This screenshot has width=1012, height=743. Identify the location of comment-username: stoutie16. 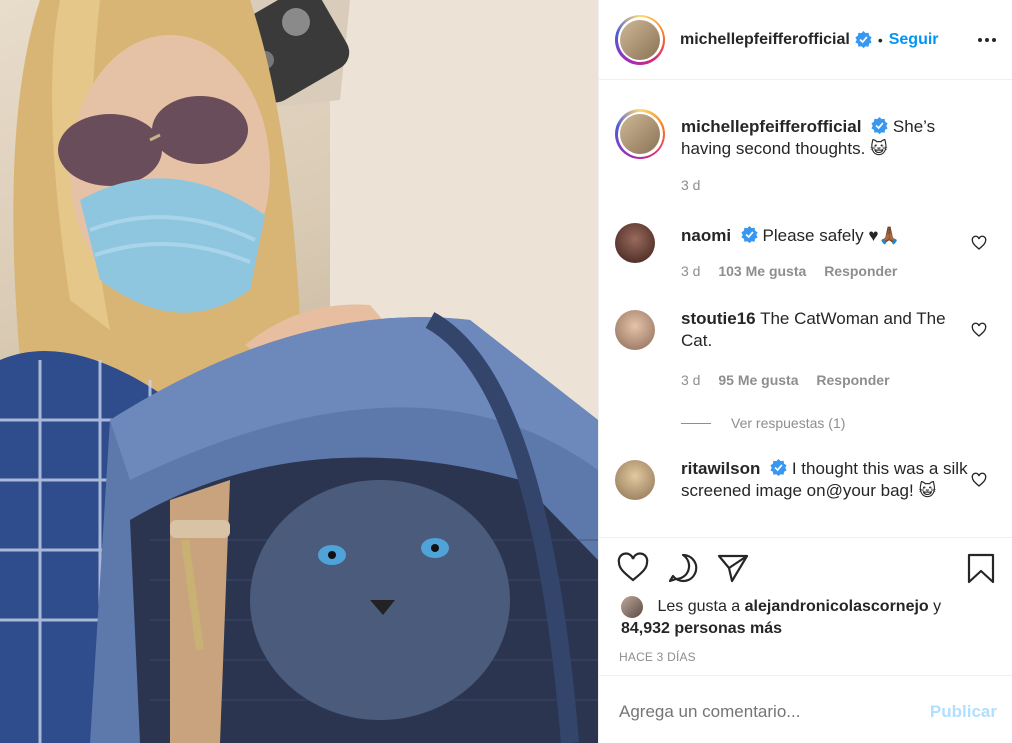
(718, 318).